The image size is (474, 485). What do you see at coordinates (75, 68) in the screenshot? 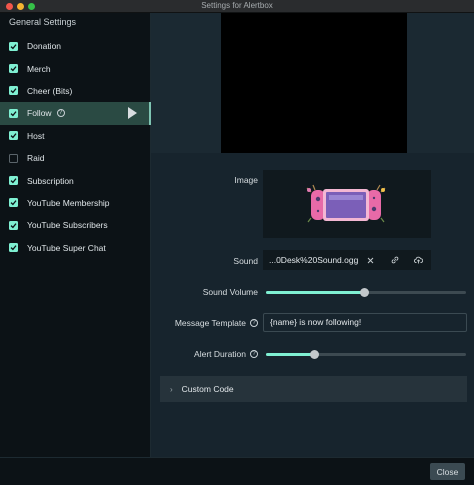
I see `sidebar-item: Merch` at bounding box center [75, 68].